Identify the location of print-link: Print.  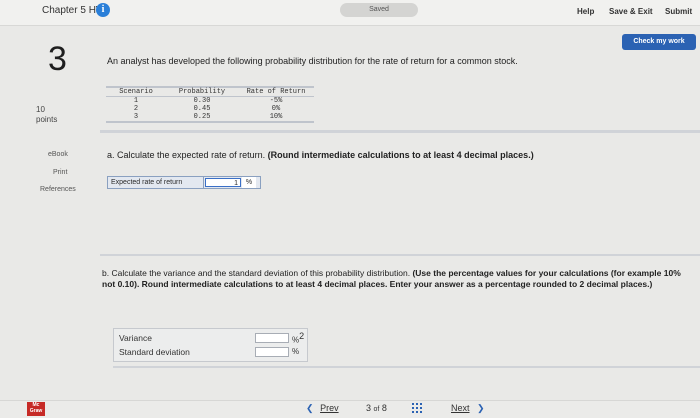
(60, 172).